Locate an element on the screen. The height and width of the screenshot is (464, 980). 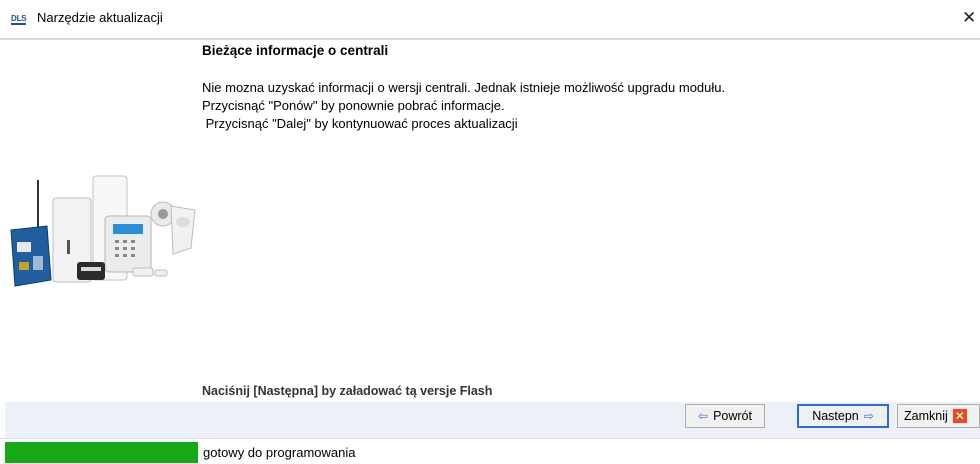
arrow-right-icon: ⇨ is located at coordinates (868, 416).